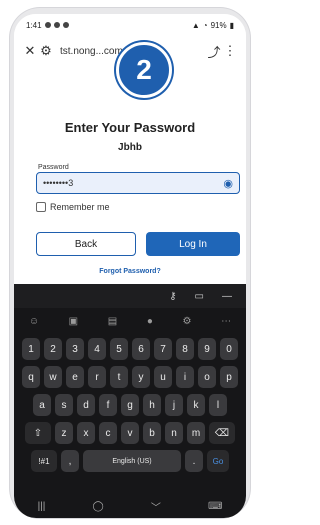  I want to click on period-key: ., so click(194, 461).